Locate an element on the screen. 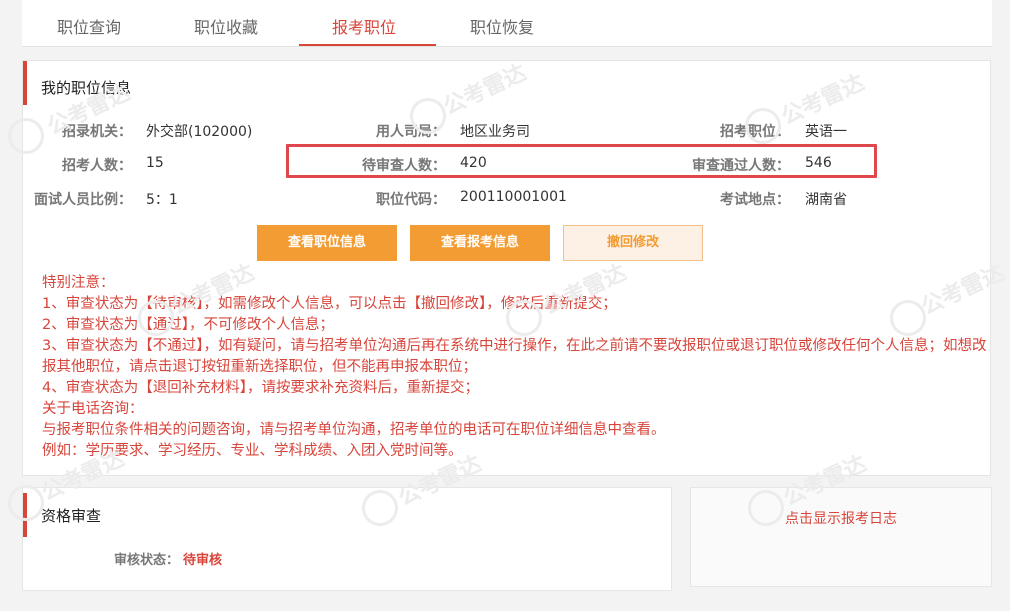 Image resolution: width=1010 pixels, height=611 pixels. position-code-value: 200110001001 is located at coordinates (513, 197).